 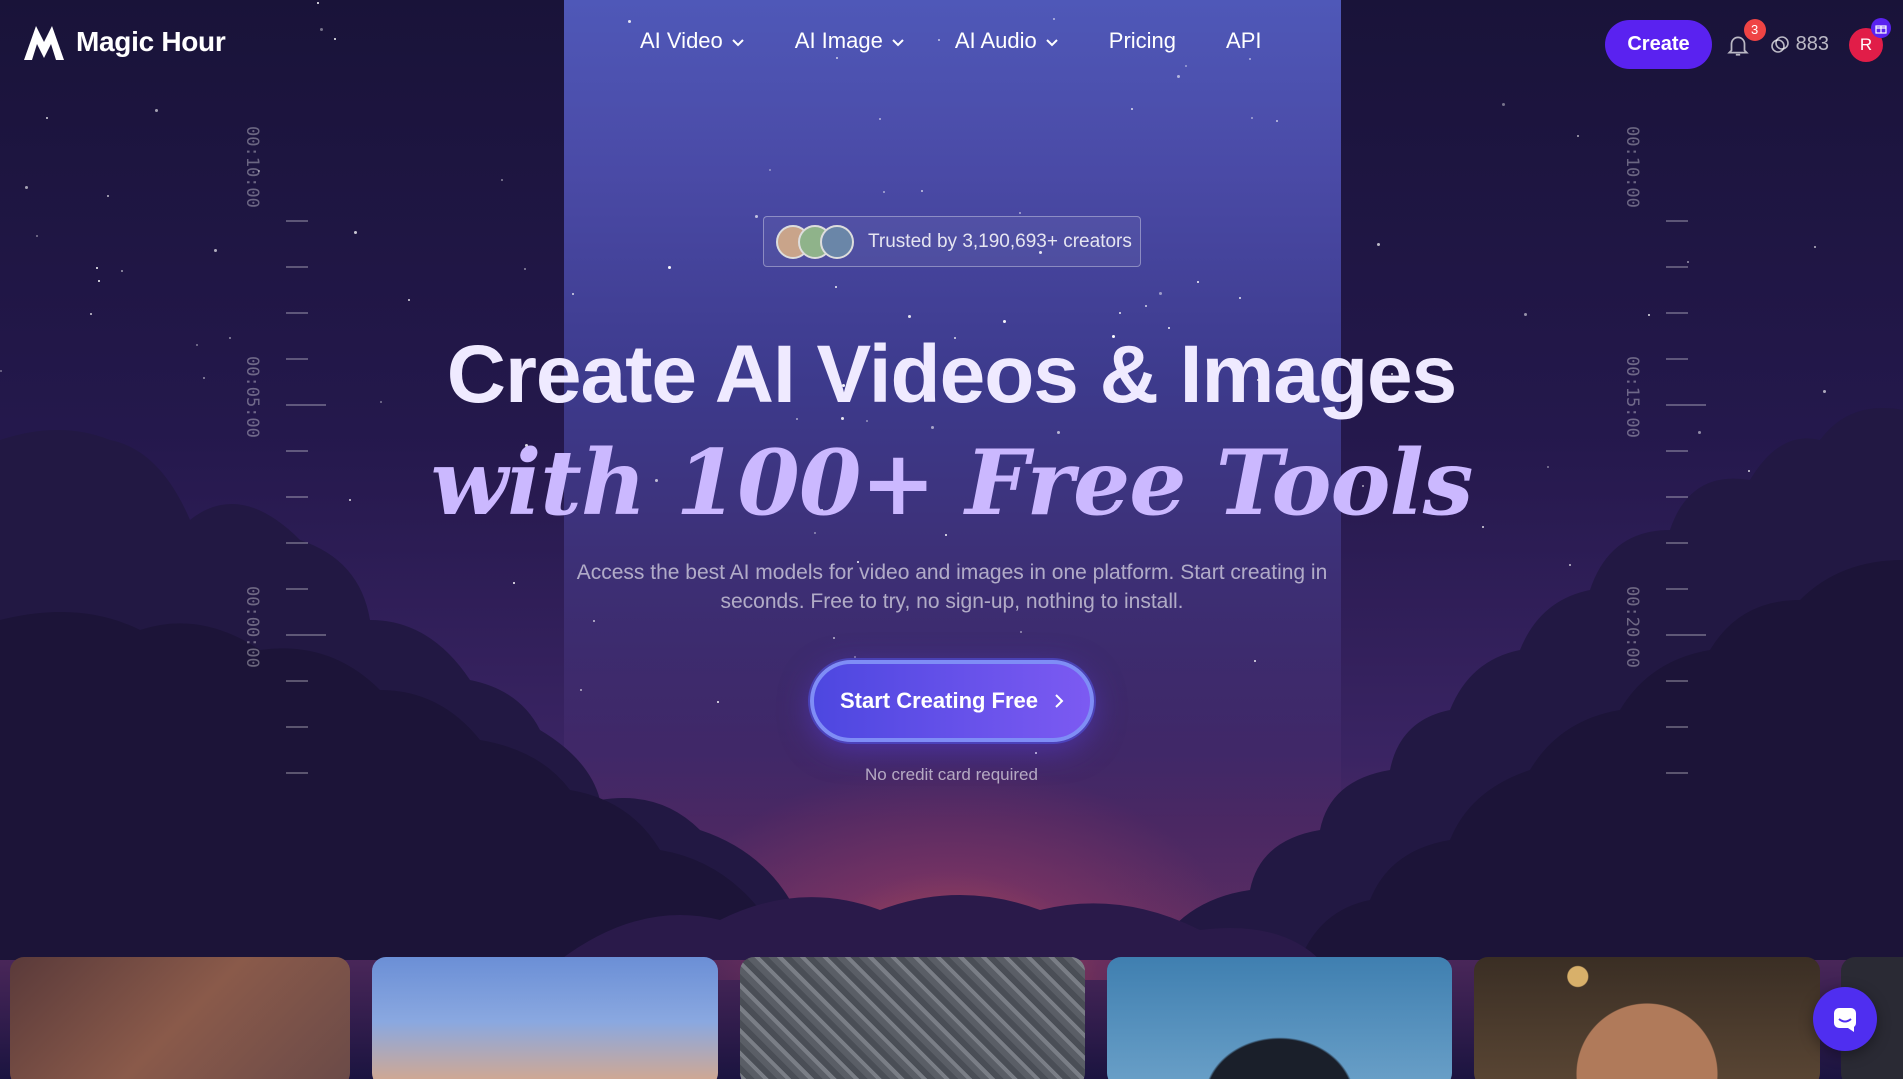 I want to click on trusted-badge: Trusted by 3,190,693+ creators, so click(x=952, y=241).